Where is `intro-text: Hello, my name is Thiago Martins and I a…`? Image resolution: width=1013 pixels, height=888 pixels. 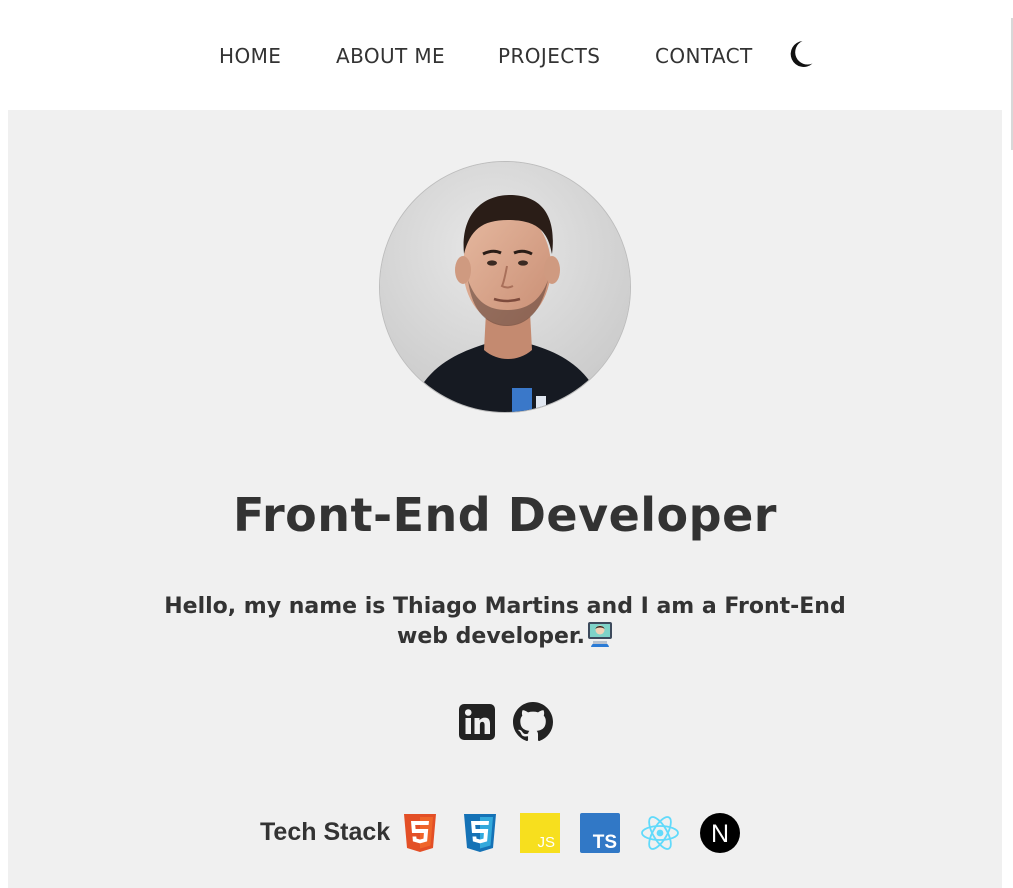
intro-text: Hello, my name is Thiago Martins and I a… is located at coordinates (505, 621).